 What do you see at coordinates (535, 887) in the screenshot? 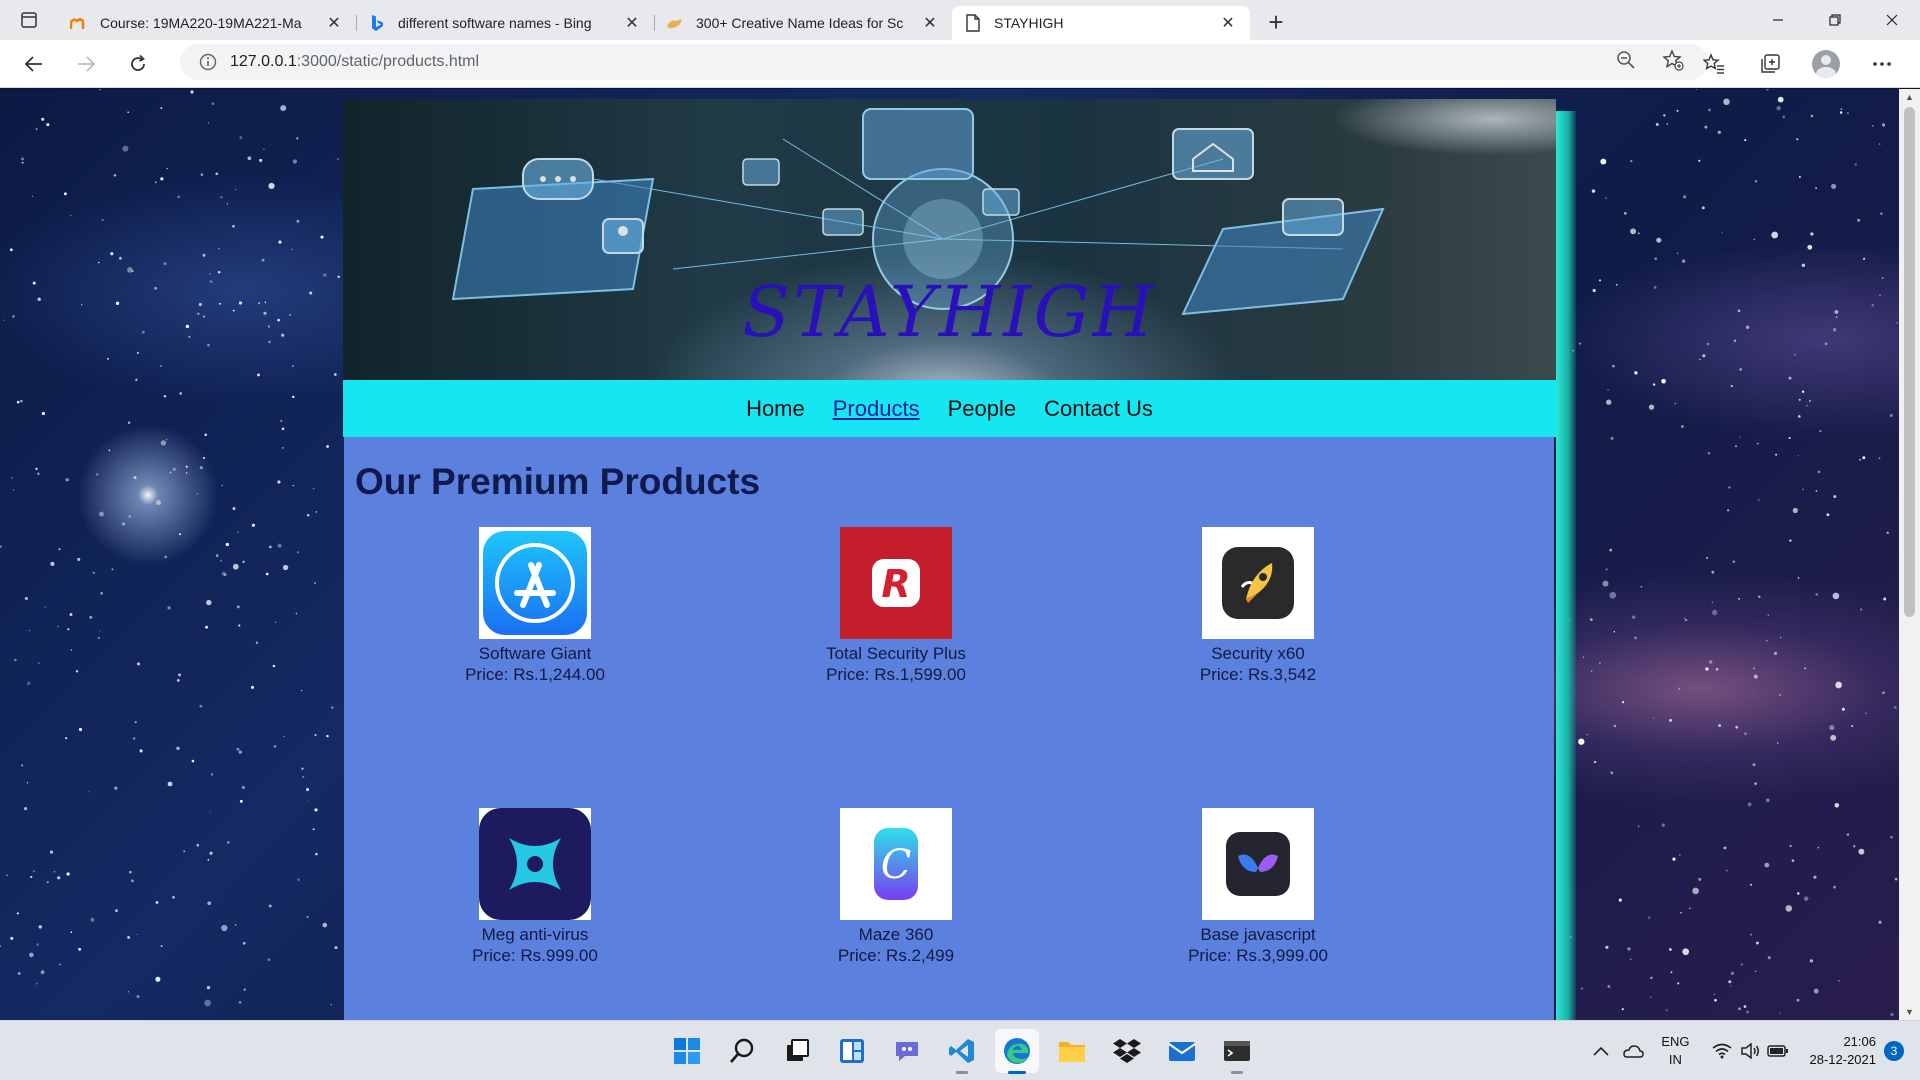
I see `product-card-meg-anti-virus: Meg anti-virus Price: Rs.999.00` at bounding box center [535, 887].